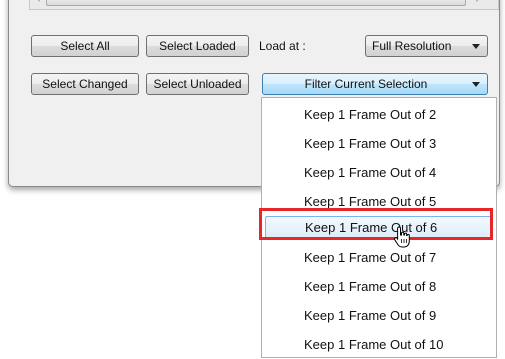 The width and height of the screenshot is (505, 359). Describe the element at coordinates (477, 3) in the screenshot. I see `scroll-right-arrow-icon: ›` at that location.